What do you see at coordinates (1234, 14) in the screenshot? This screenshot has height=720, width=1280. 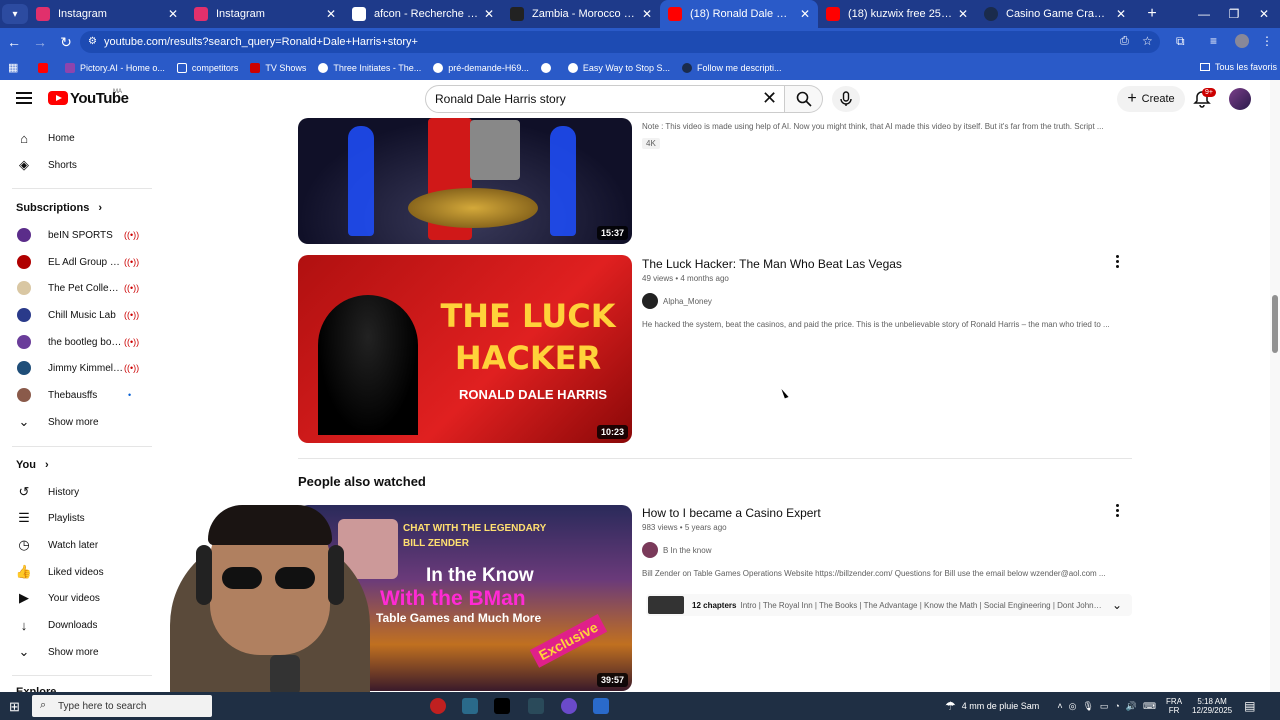 I see `restore-button: ❐` at bounding box center [1234, 14].